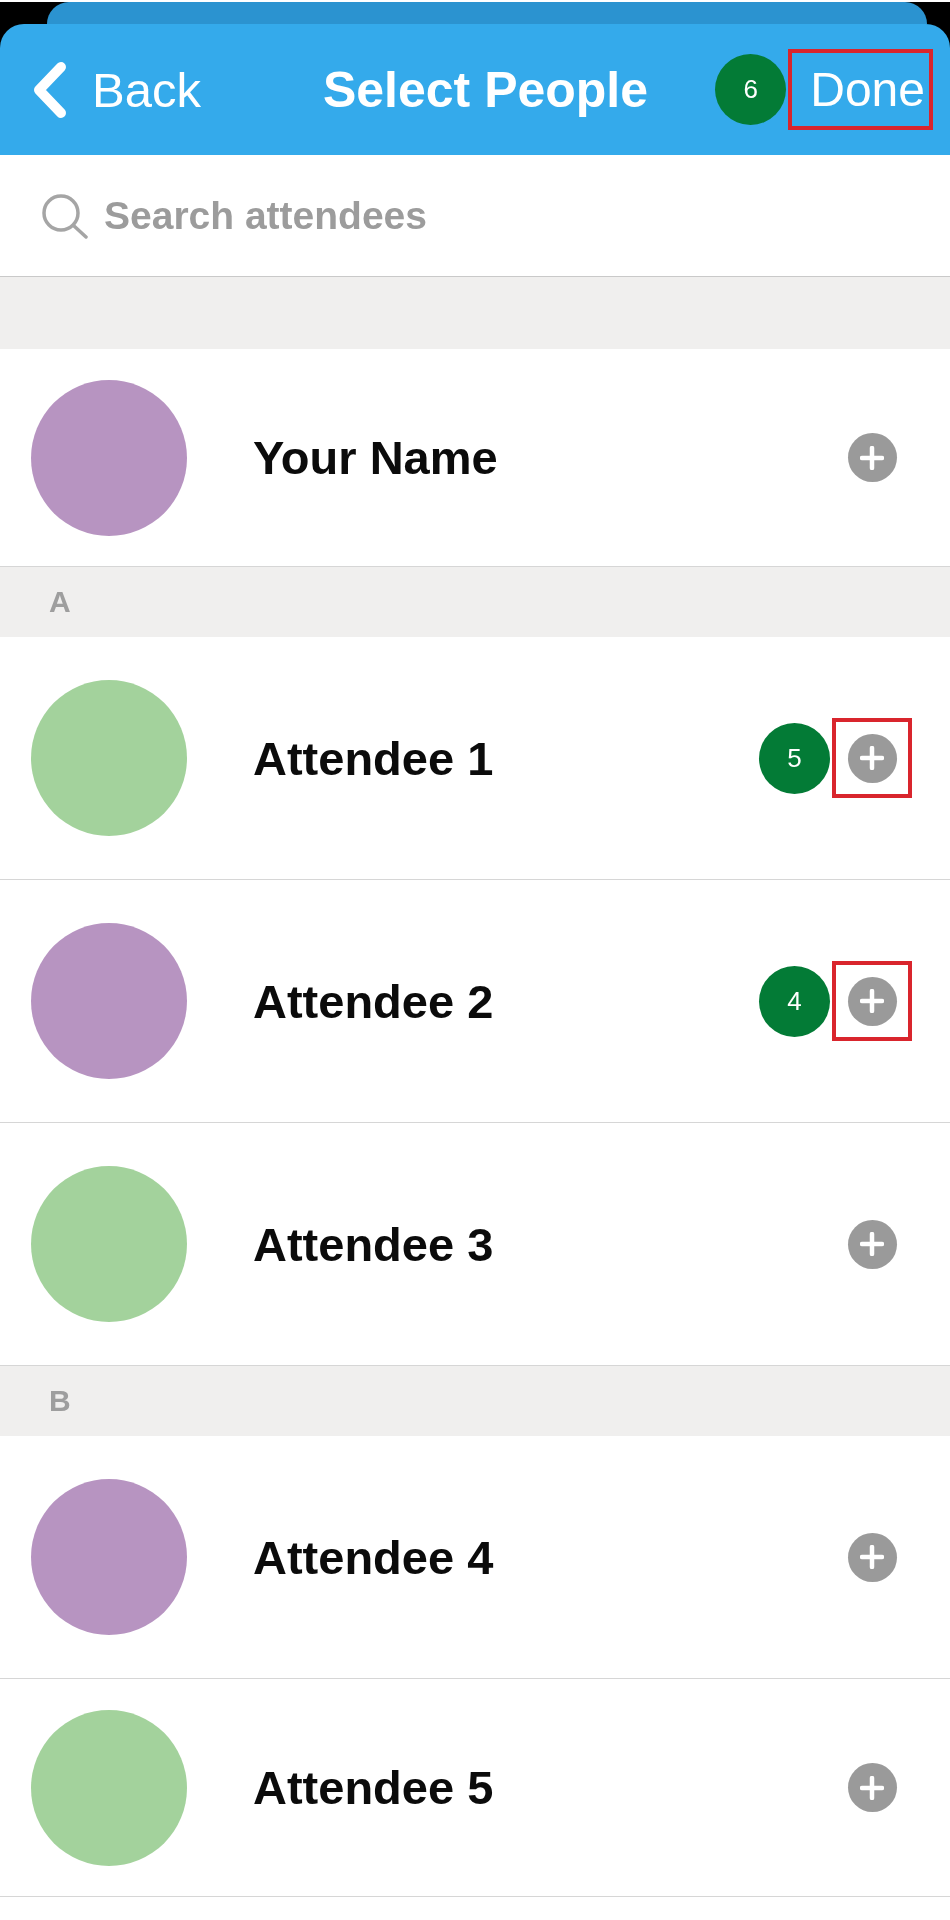 The height and width of the screenshot is (1920, 950). I want to click on back-button: Back, so click(115, 89).